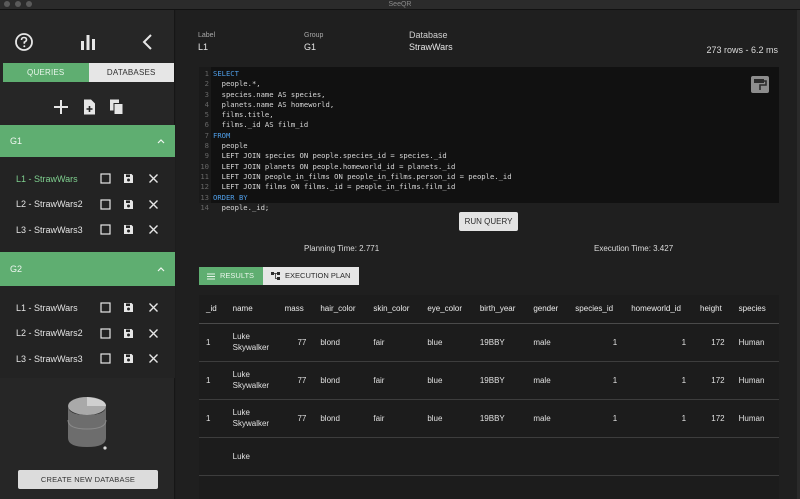 The height and width of the screenshot is (499, 800). What do you see at coordinates (340, 309) in the screenshot?
I see `column-header: hair_color` at bounding box center [340, 309].